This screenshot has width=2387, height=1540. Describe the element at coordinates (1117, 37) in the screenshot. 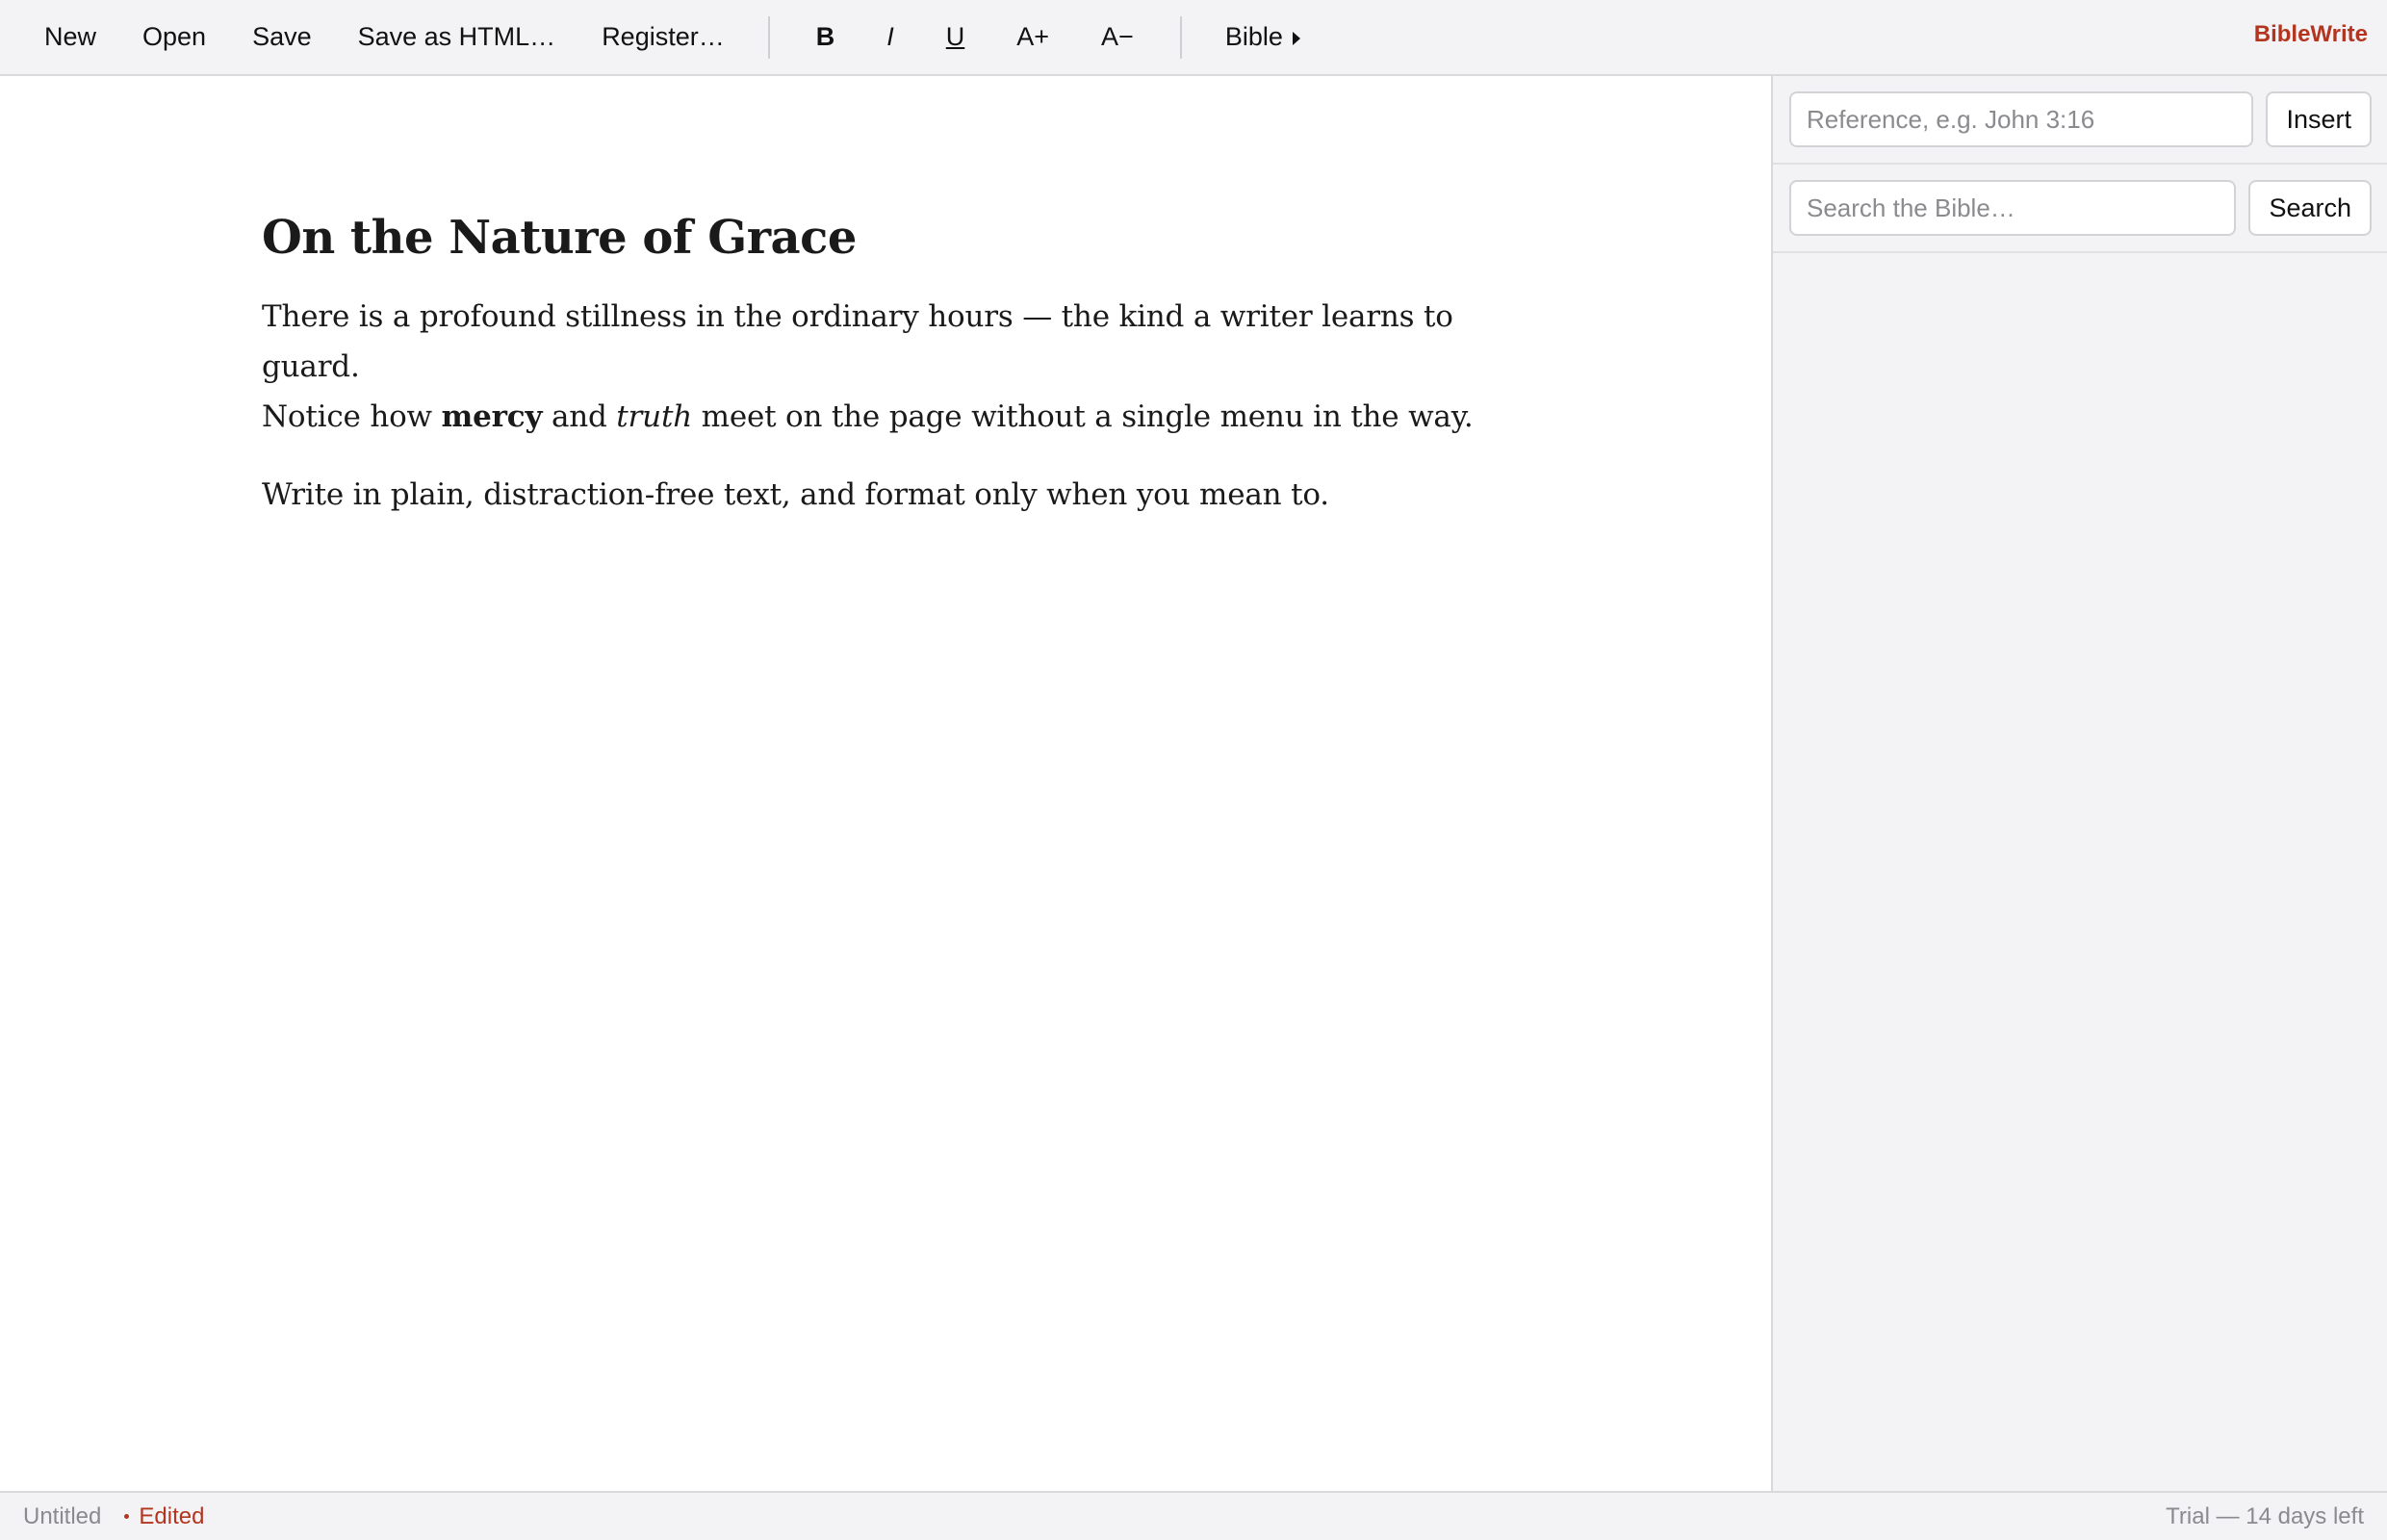

I see `decrease-font-button: A−` at that location.